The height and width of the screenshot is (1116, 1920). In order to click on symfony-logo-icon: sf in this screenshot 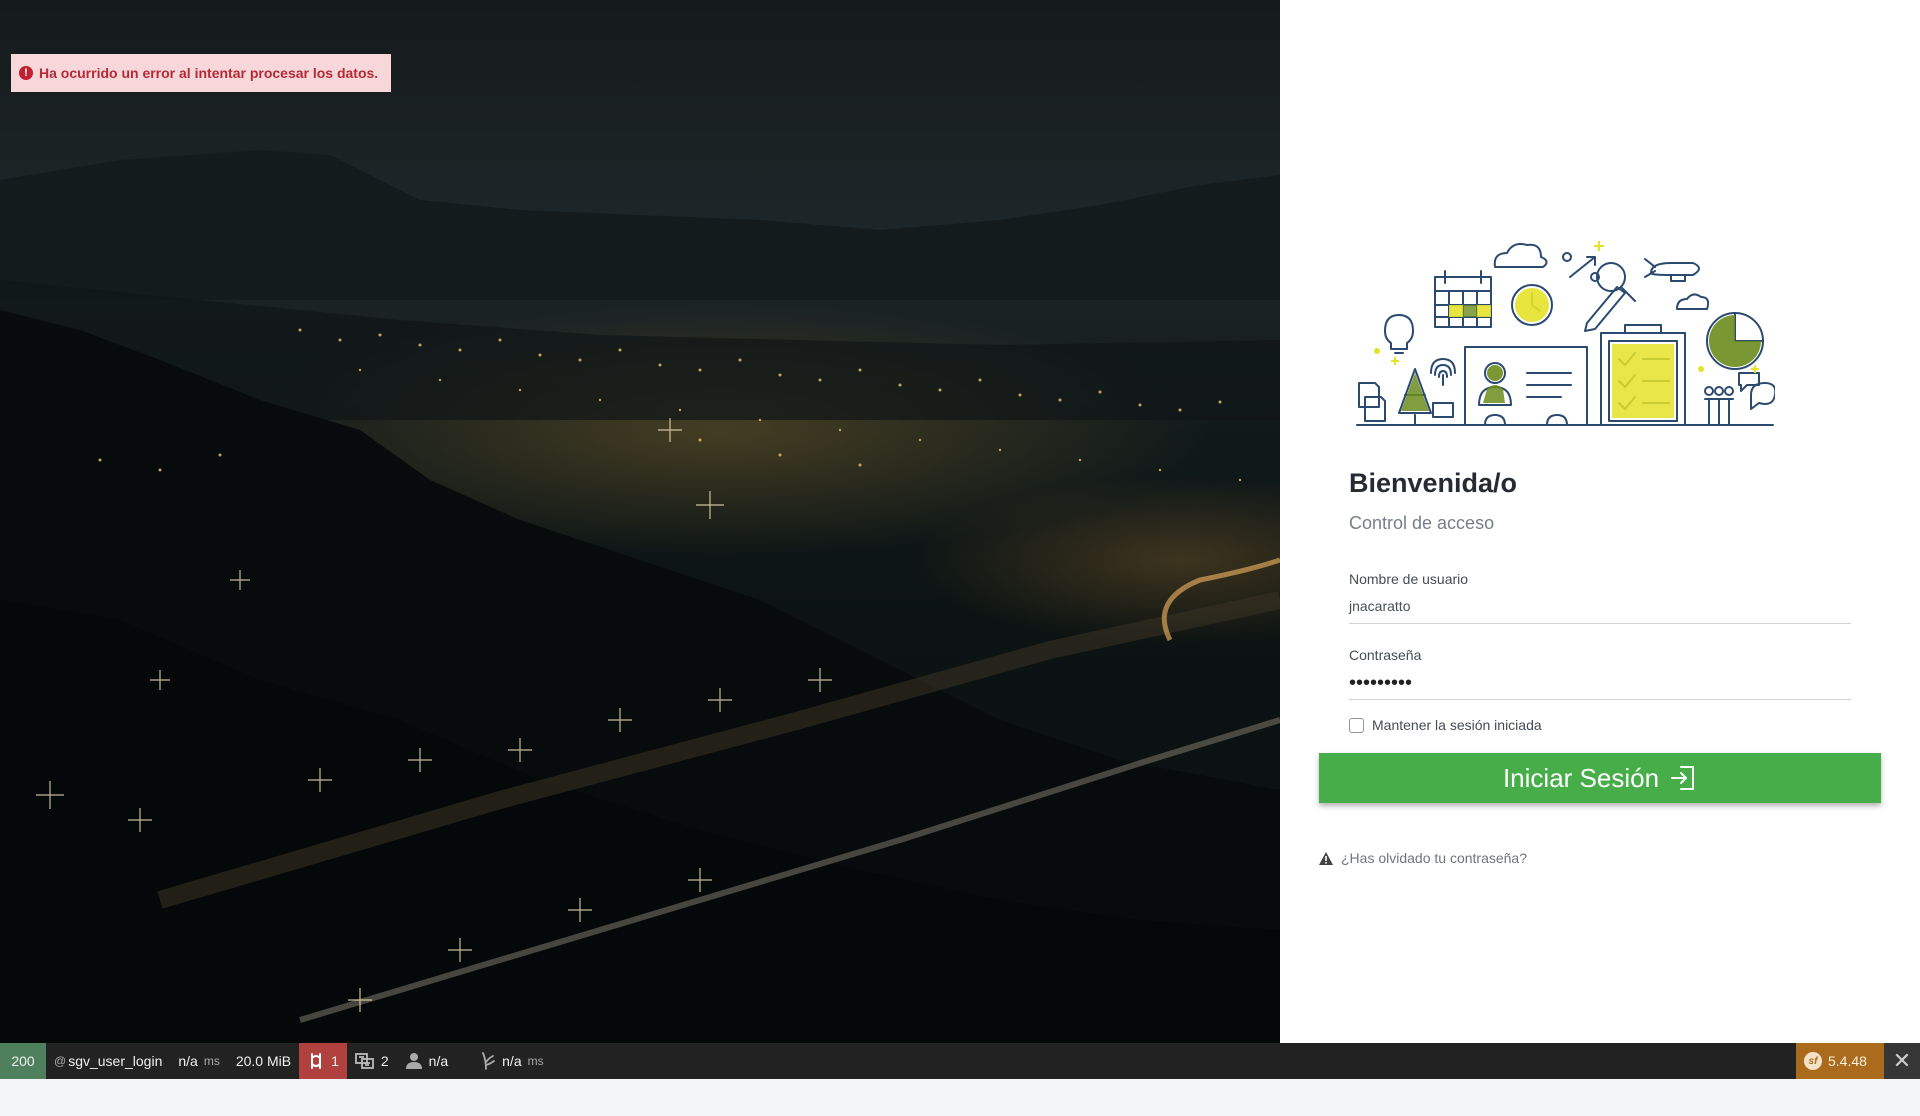, I will do `click(1813, 1061)`.